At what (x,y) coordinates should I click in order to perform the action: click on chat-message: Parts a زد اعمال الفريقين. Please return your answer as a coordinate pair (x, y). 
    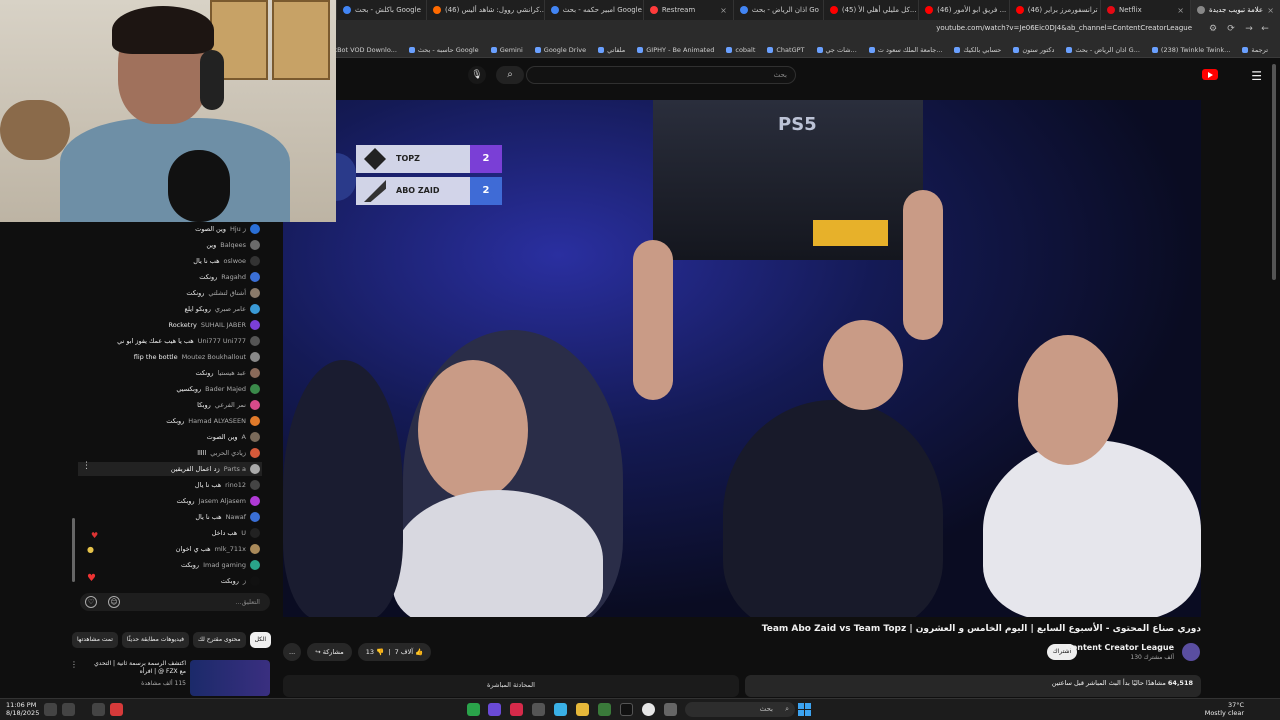
    Looking at the image, I should click on (170, 469).